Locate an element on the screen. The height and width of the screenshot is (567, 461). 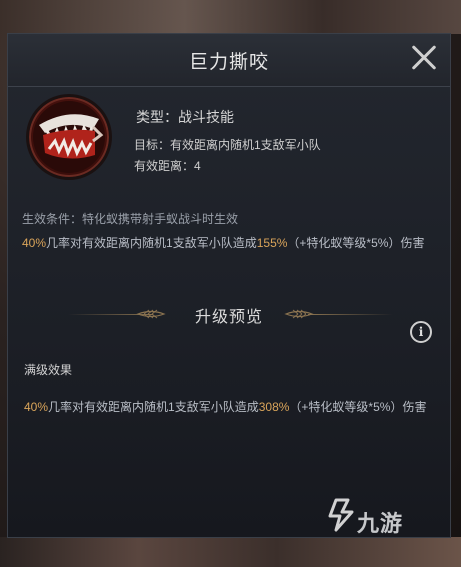
dialog-title: 巨力撕咬 is located at coordinates (228, 62).